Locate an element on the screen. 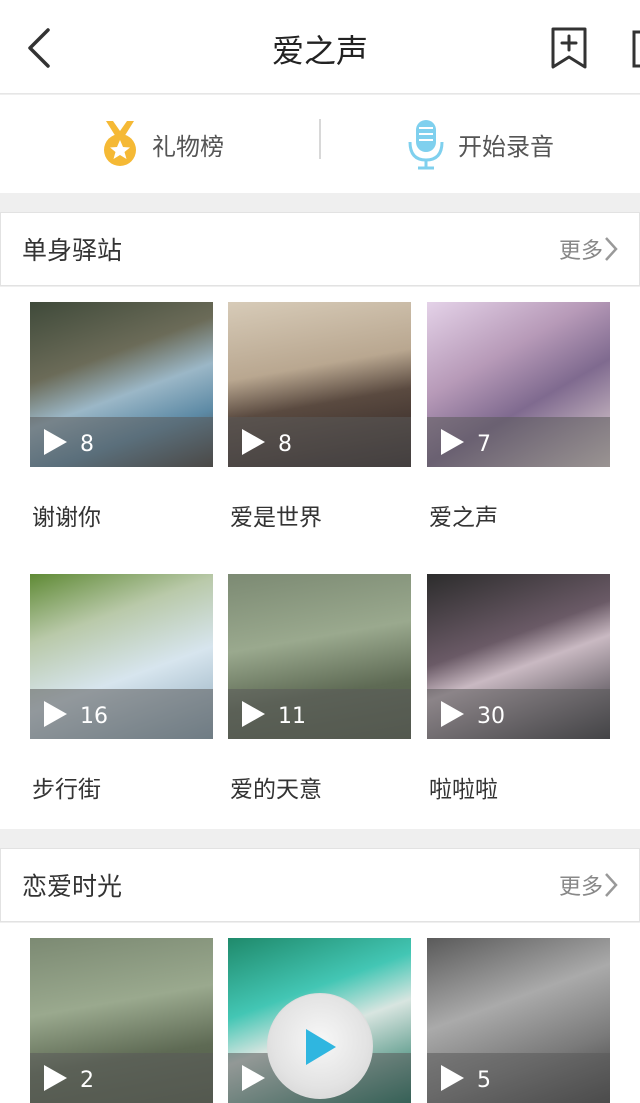 The width and height of the screenshot is (640, 1103). top-nav-bar: 爱之声 is located at coordinates (320, 47).